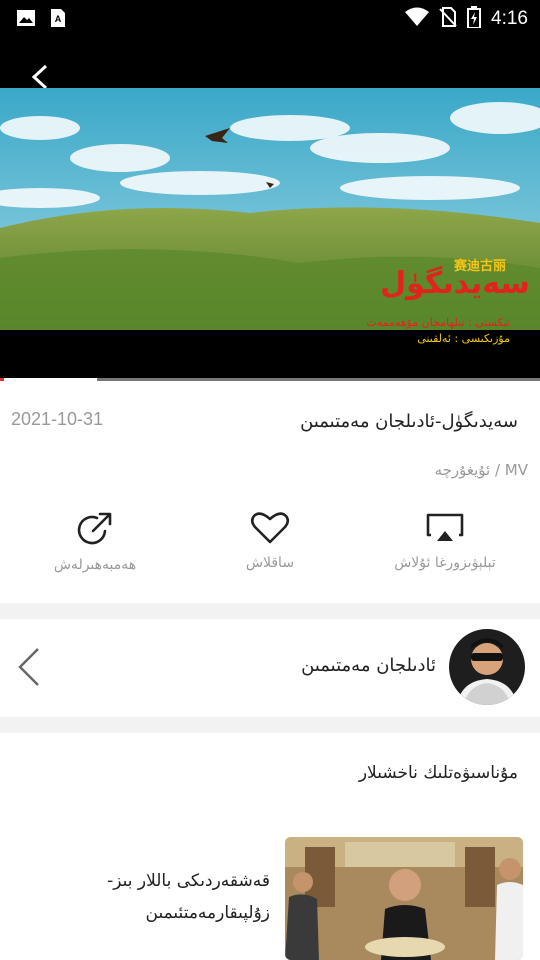 Image resolution: width=540 pixels, height=960 pixels. Describe the element at coordinates (438, 322) in the screenshot. I see `overlay-lyrics-credit: تېكستى : تىلھامجان مۇھەممەت` at that location.